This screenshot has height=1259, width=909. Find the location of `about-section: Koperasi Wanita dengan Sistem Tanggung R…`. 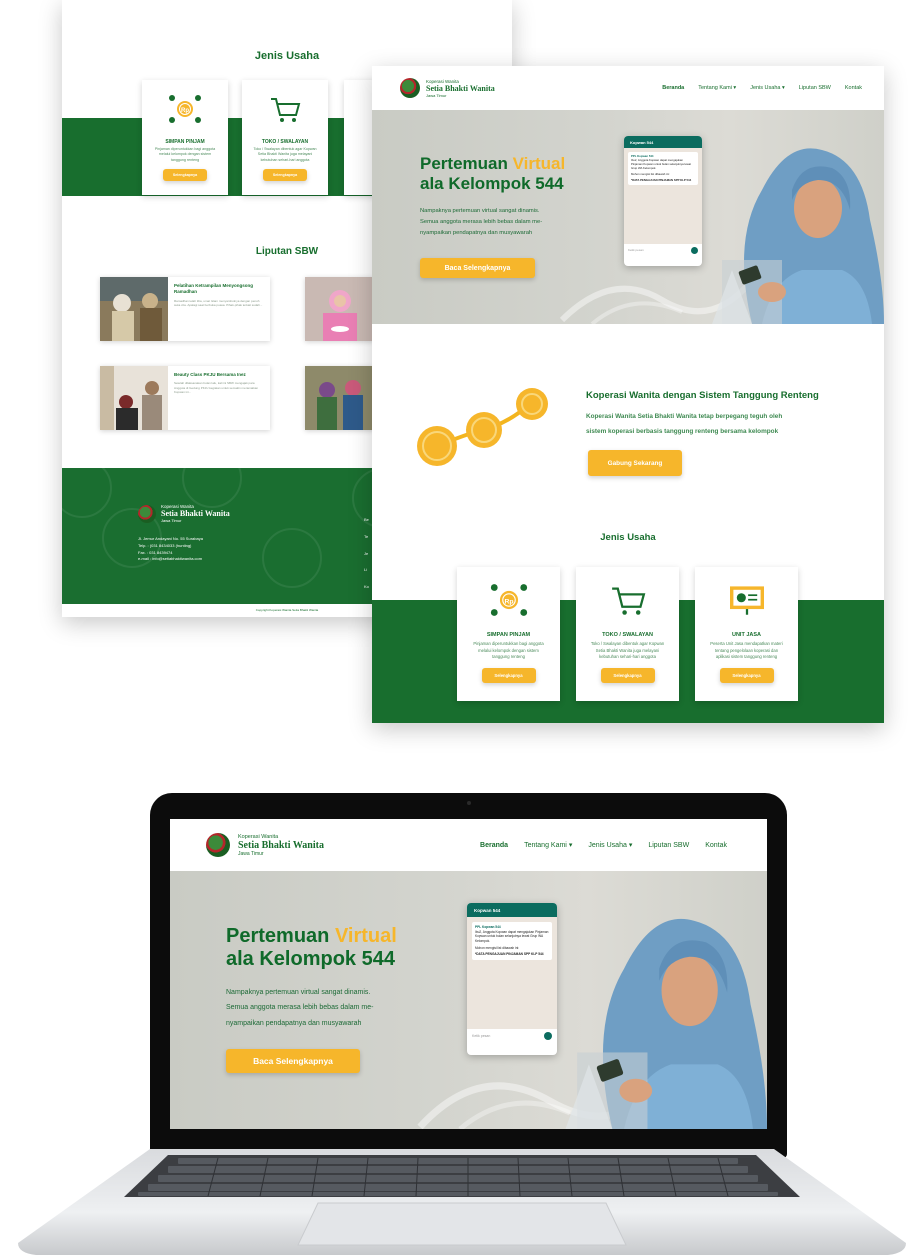

about-section: Koperasi Wanita dengan Sistem Tanggung R… is located at coordinates (628, 414).